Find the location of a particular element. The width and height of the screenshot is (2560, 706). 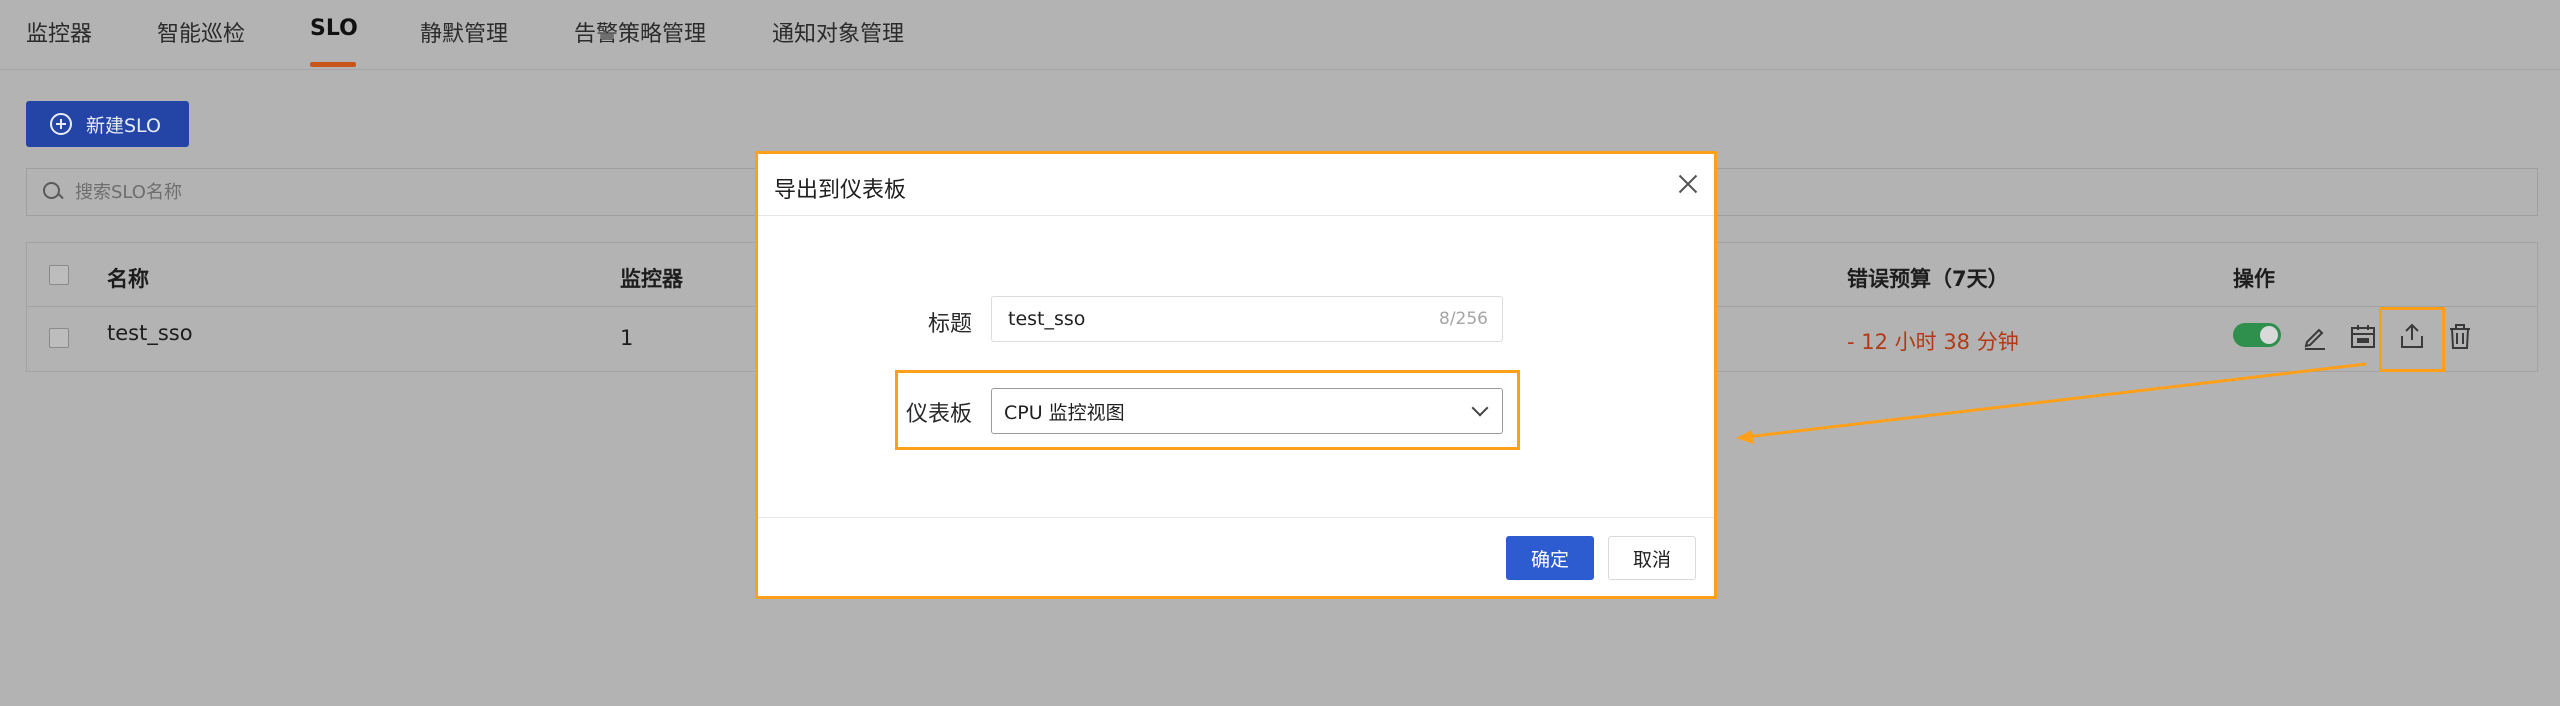

column-monitor: 监控器 is located at coordinates (651, 279).